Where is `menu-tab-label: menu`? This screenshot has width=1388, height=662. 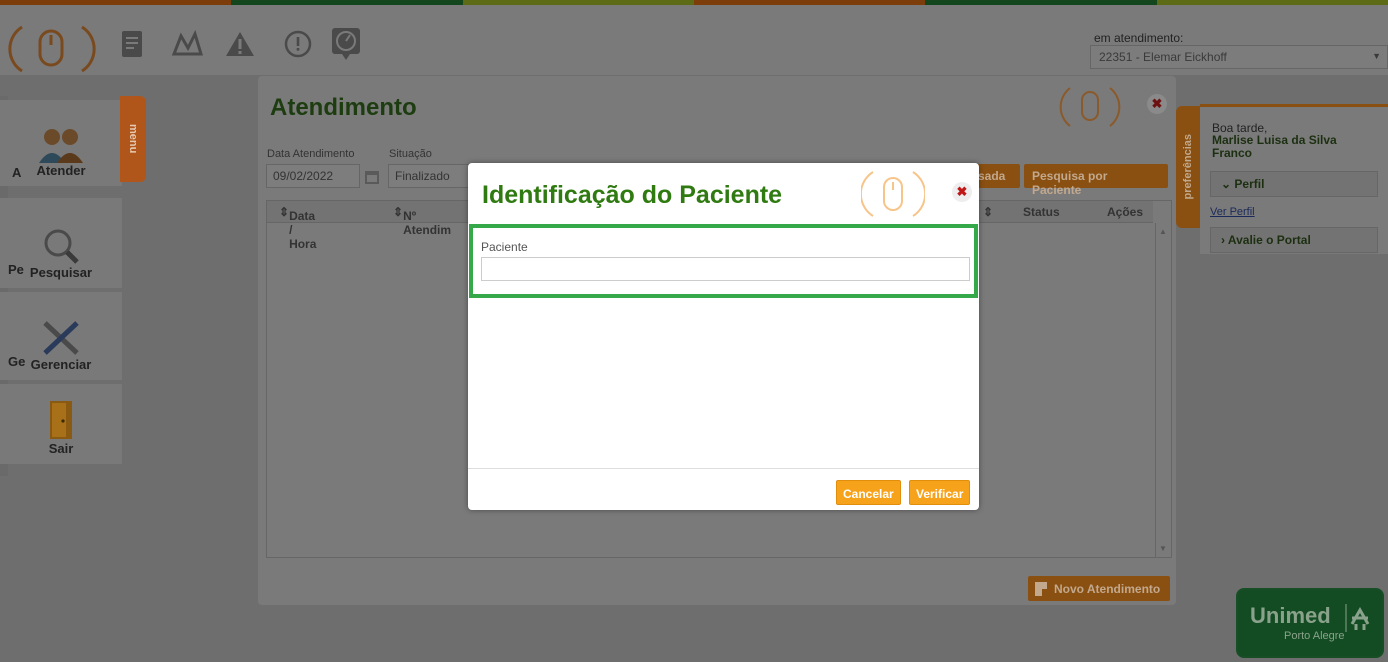 menu-tab-label: menu is located at coordinates (133, 139).